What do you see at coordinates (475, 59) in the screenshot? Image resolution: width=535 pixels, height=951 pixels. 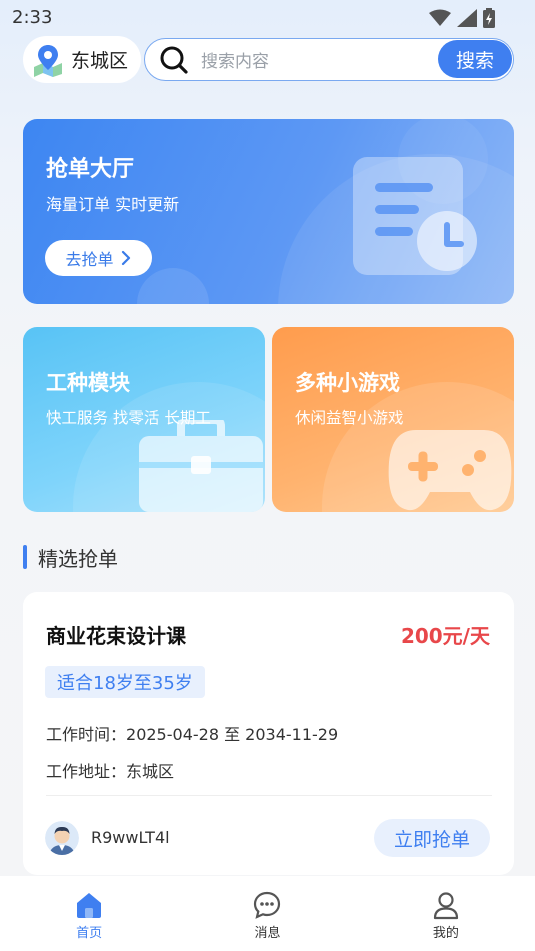 I see `search-button: 搜索` at bounding box center [475, 59].